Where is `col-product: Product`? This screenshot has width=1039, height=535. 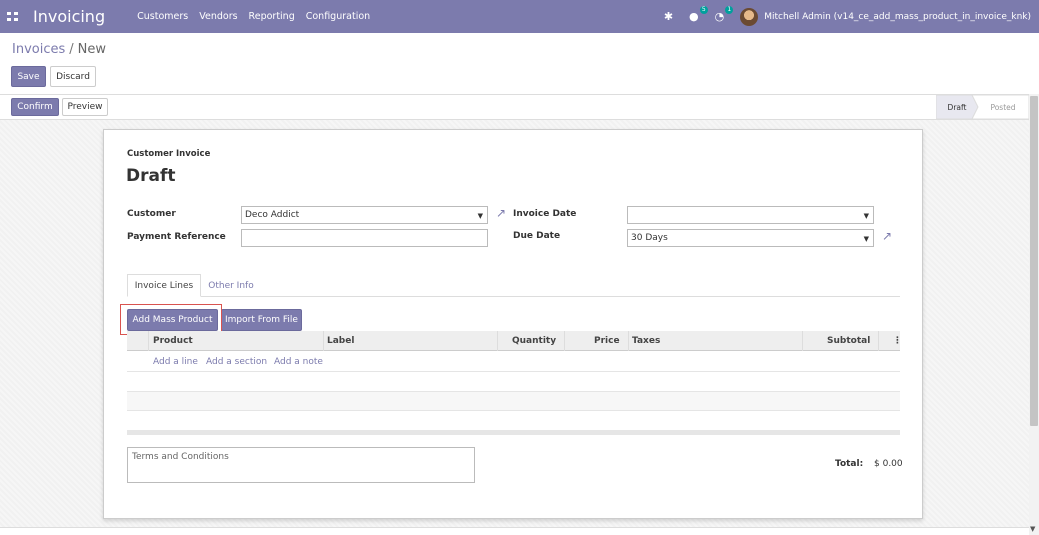
col-product: Product is located at coordinates (173, 341).